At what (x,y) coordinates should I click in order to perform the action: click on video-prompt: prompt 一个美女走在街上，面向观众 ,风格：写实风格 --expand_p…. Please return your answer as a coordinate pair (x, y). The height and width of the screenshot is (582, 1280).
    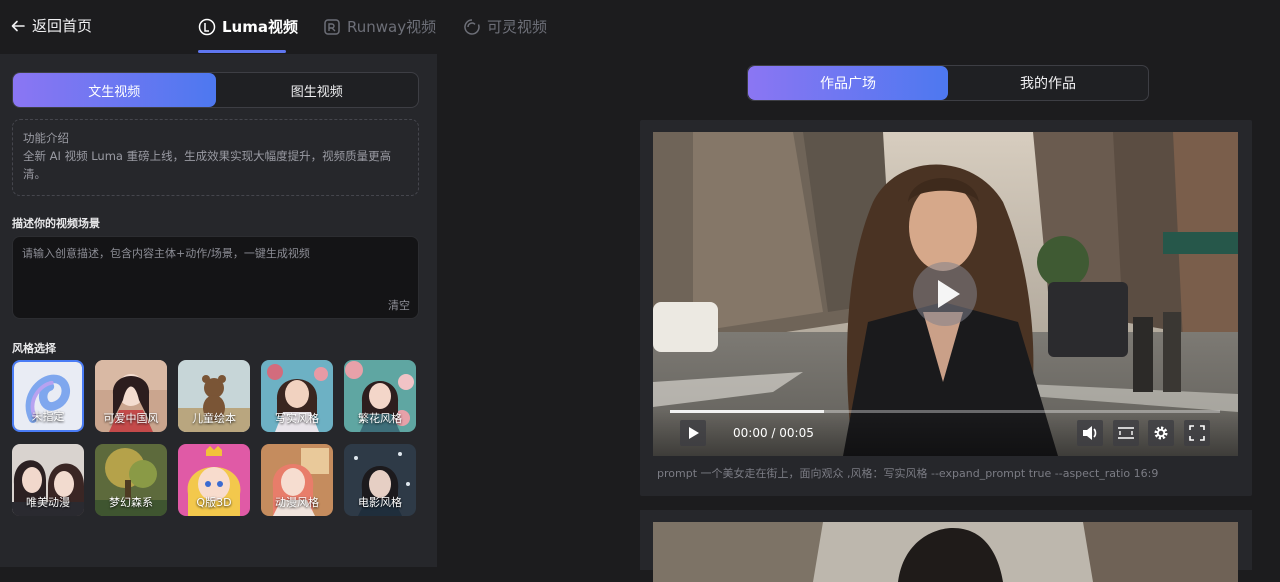
    Looking at the image, I should click on (908, 473).